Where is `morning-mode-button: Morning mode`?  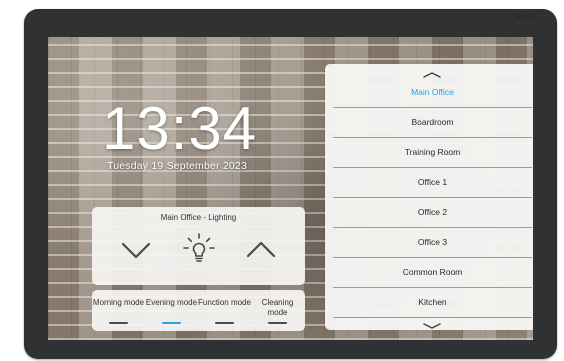 morning-mode-button: Morning mode is located at coordinates (118, 310).